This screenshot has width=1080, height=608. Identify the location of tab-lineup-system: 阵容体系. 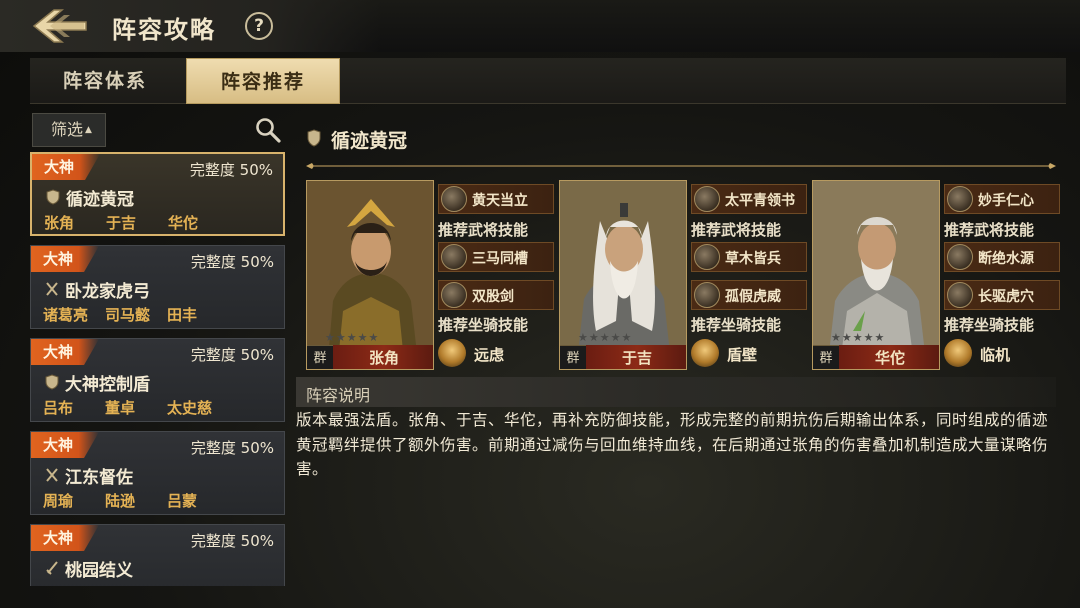
(105, 81).